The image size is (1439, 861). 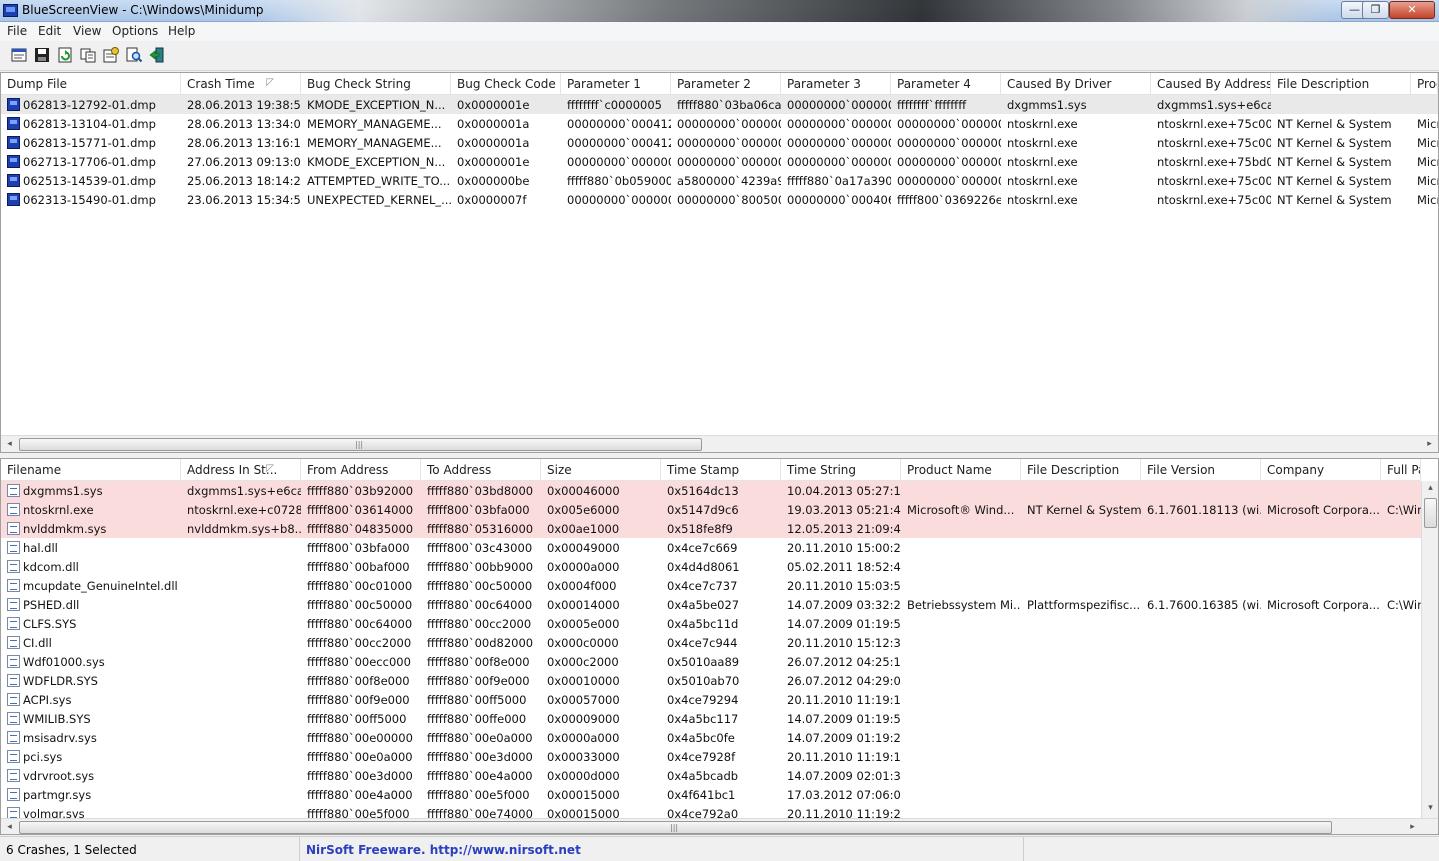 I want to click on module-list-vertical-scrollbar: ▴ ▾, so click(x=1429, y=649).